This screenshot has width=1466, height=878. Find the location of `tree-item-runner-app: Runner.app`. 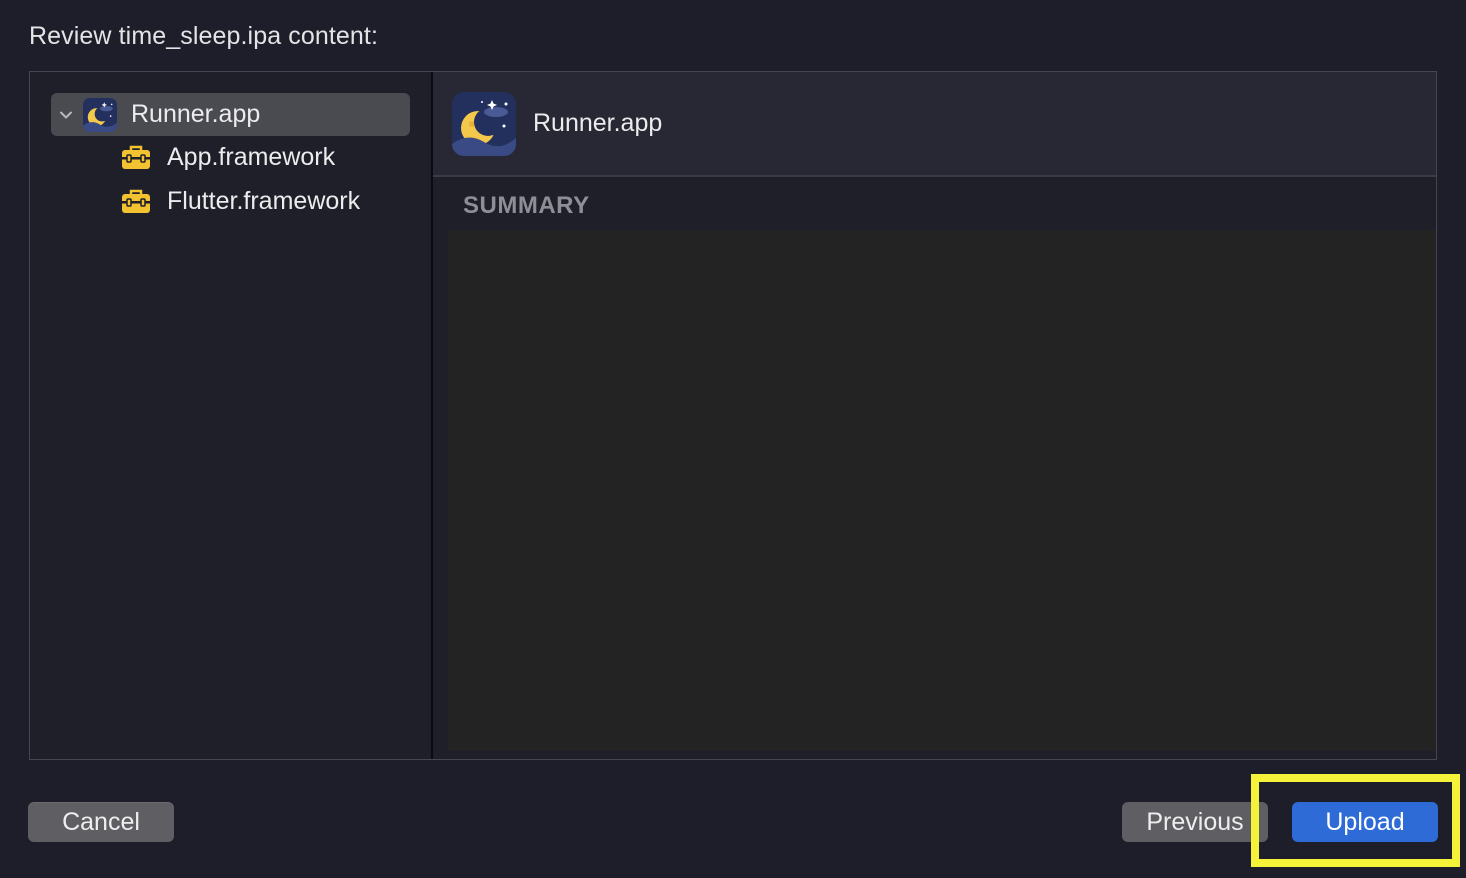

tree-item-runner-app: Runner.app is located at coordinates (230, 114).